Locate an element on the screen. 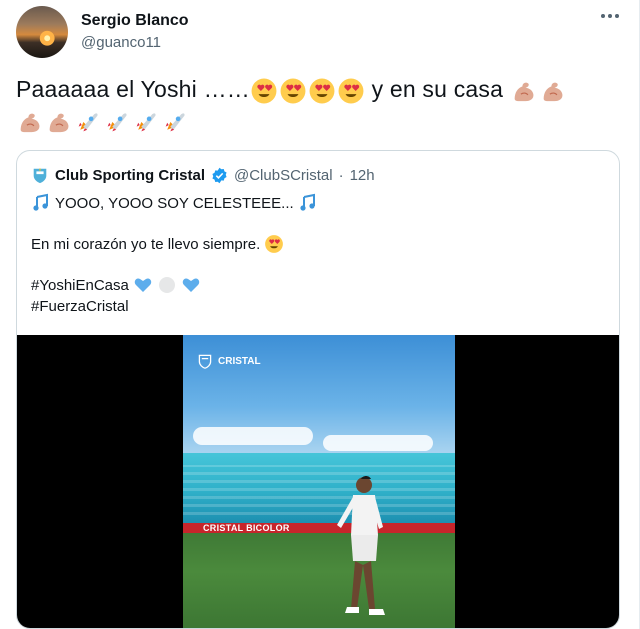 The width and height of the screenshot is (640, 629). more-options-icon is located at coordinates (610, 17).